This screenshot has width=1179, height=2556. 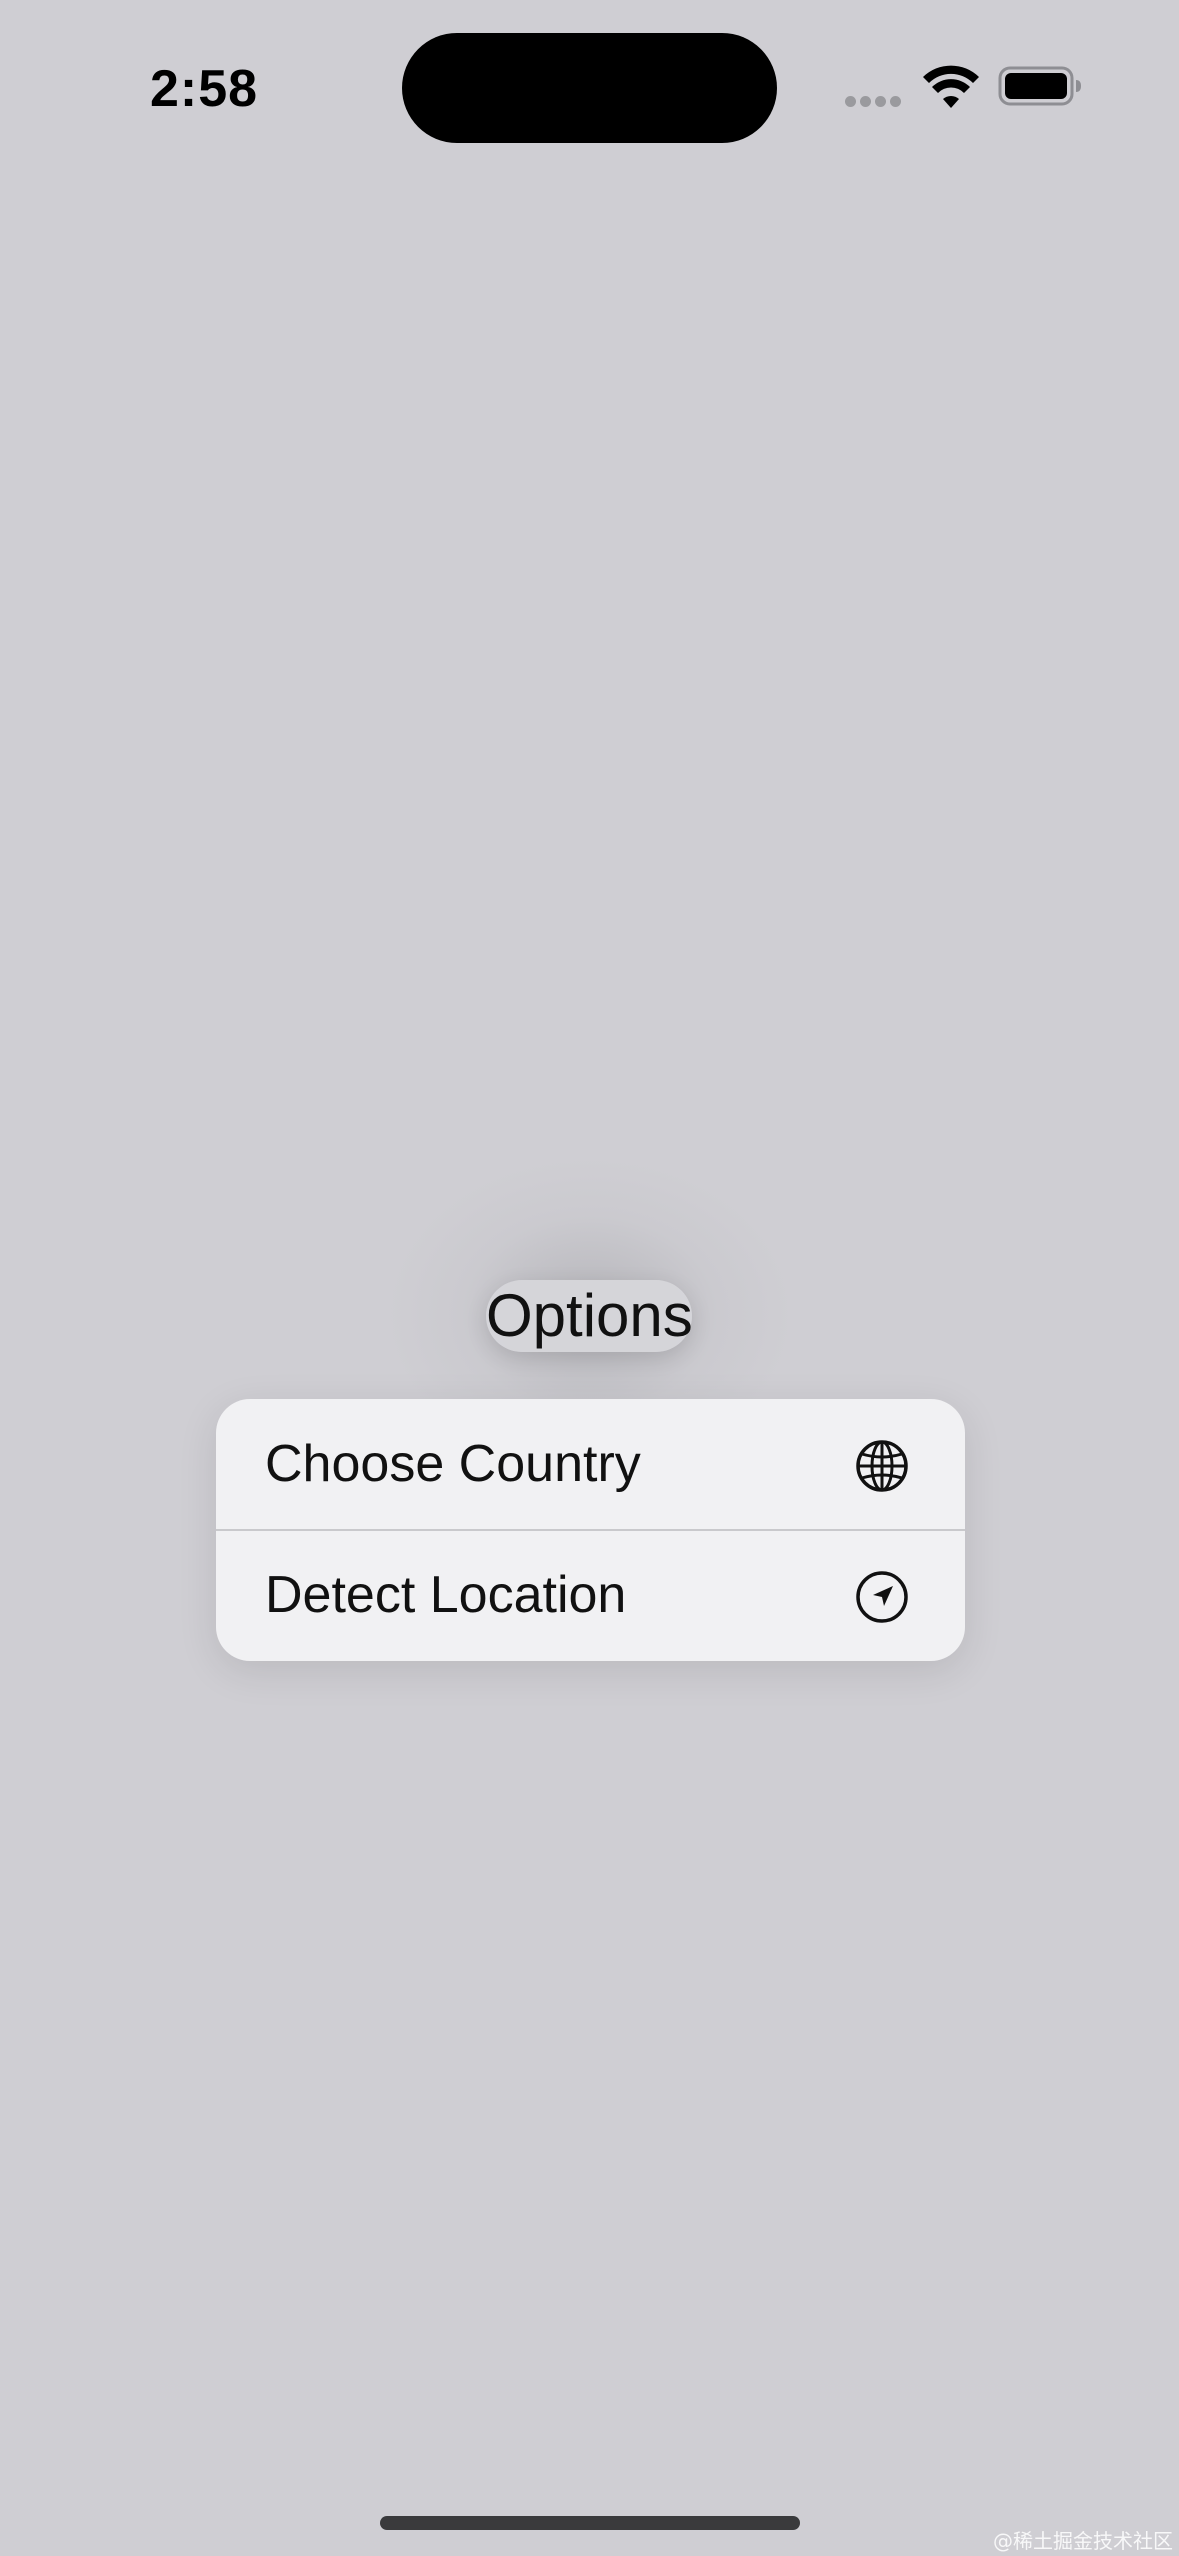 What do you see at coordinates (951, 86) in the screenshot?
I see `wifi-icon` at bounding box center [951, 86].